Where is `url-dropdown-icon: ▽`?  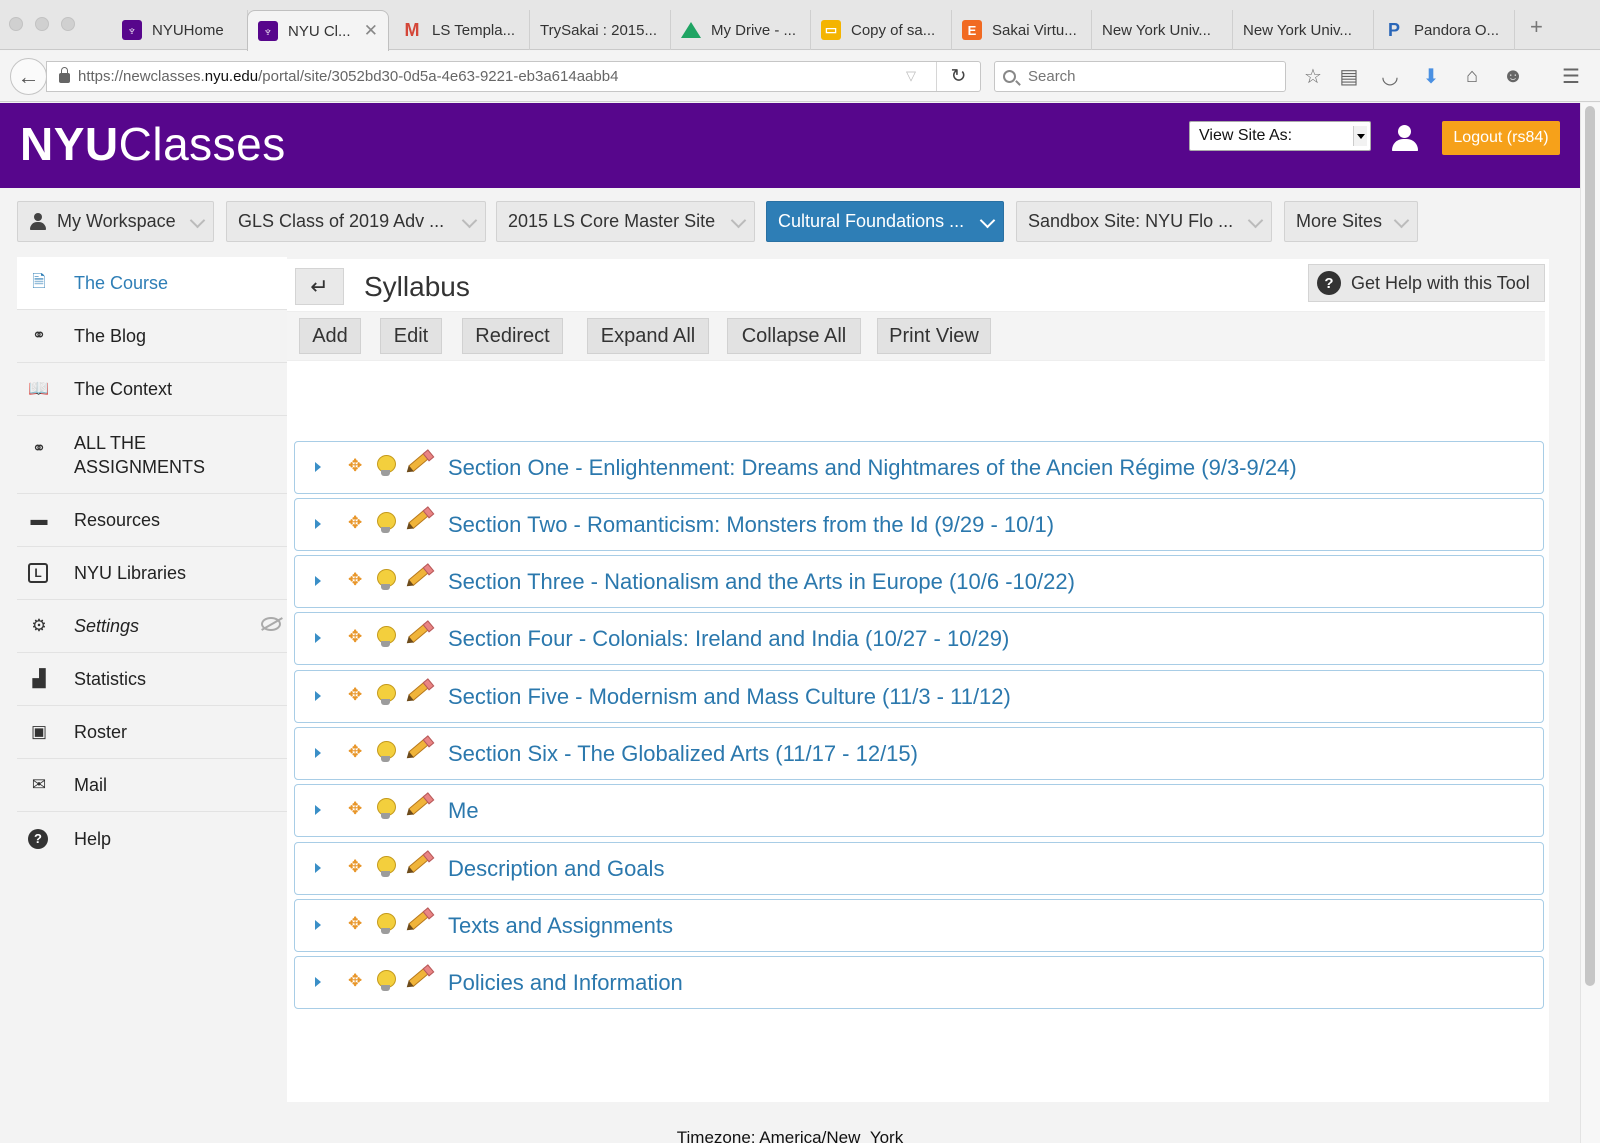 url-dropdown-icon: ▽ is located at coordinates (911, 76).